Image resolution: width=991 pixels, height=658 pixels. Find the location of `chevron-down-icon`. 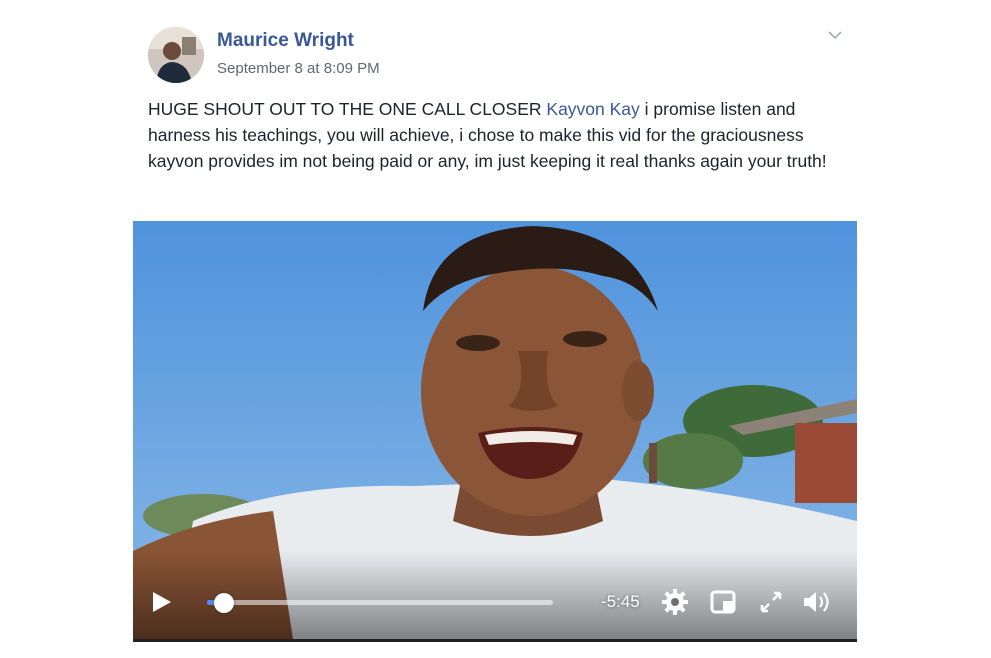

chevron-down-icon is located at coordinates (835, 35).